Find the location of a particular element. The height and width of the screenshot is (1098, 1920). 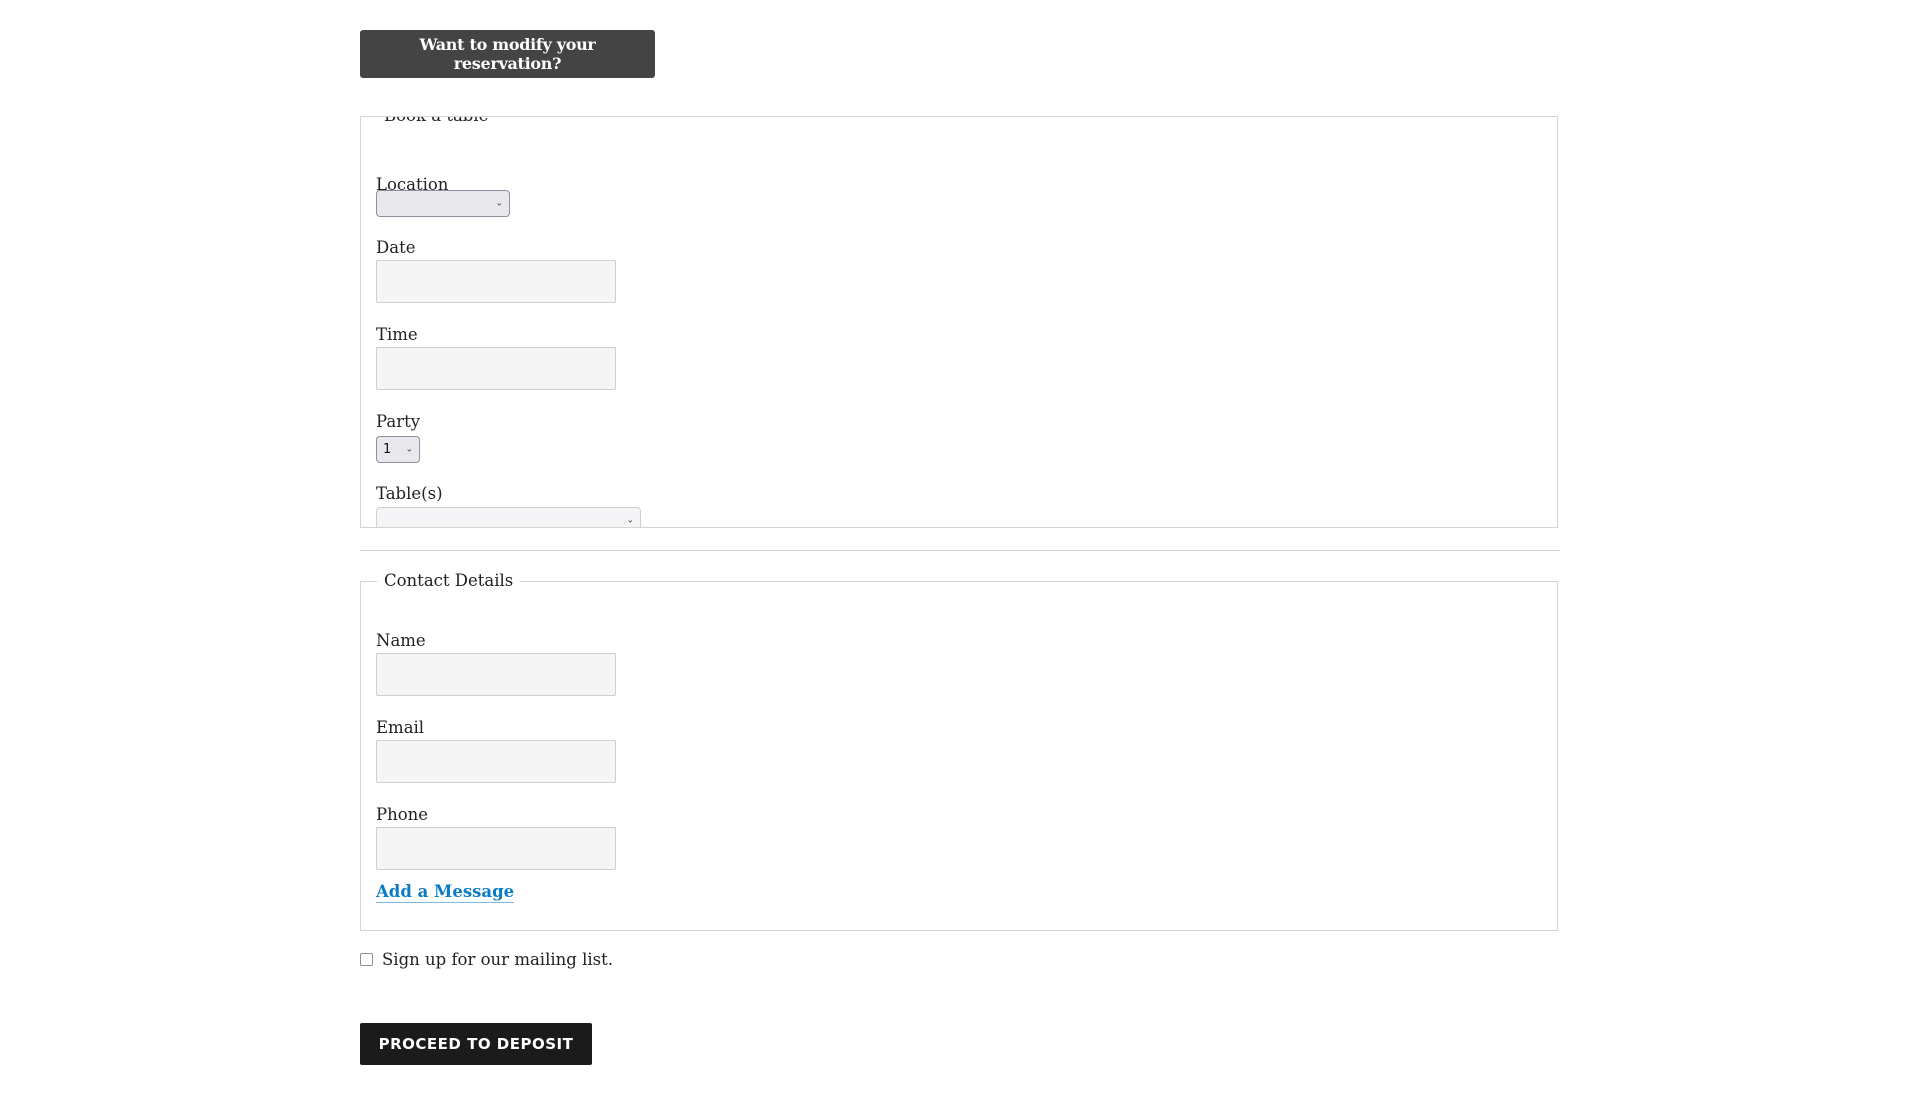

date-input is located at coordinates (496, 281).